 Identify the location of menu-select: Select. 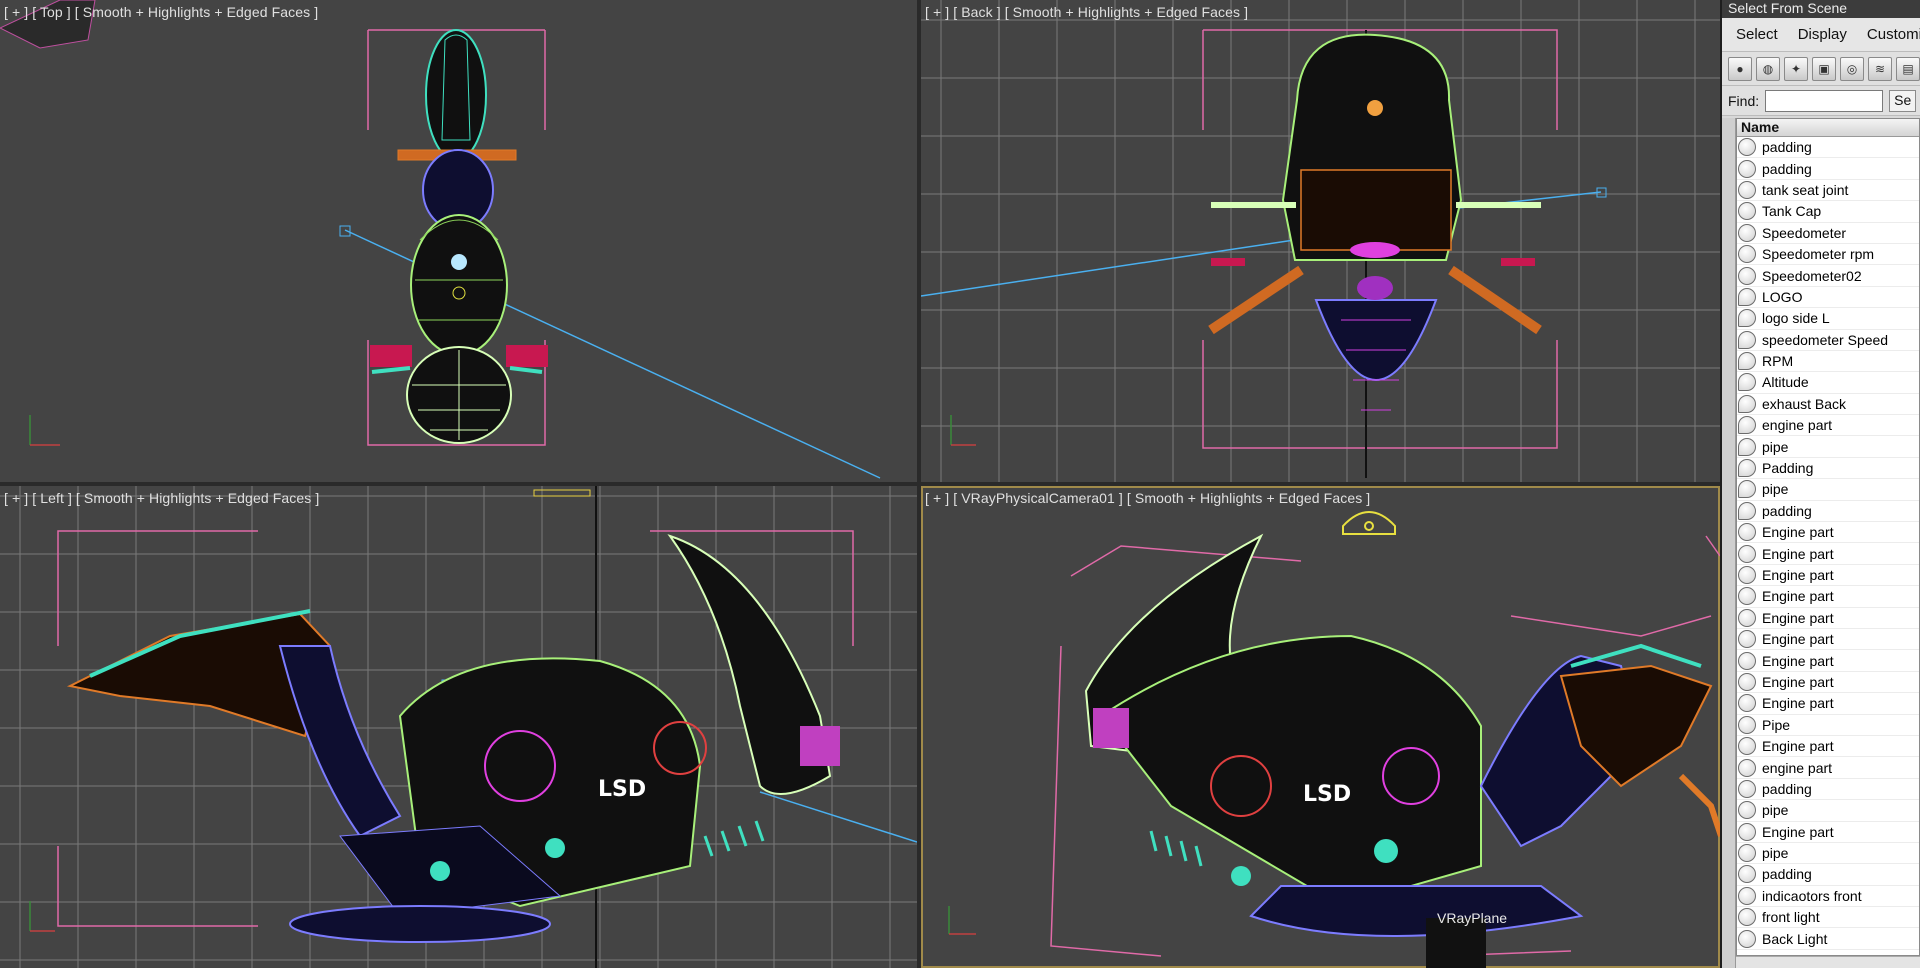
(1757, 34).